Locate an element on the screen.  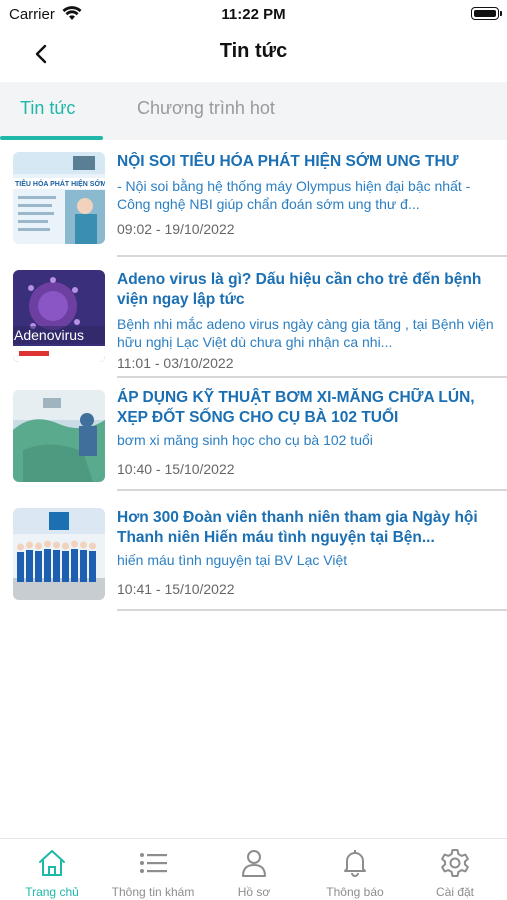
battery-icon is located at coordinates (486, 13).